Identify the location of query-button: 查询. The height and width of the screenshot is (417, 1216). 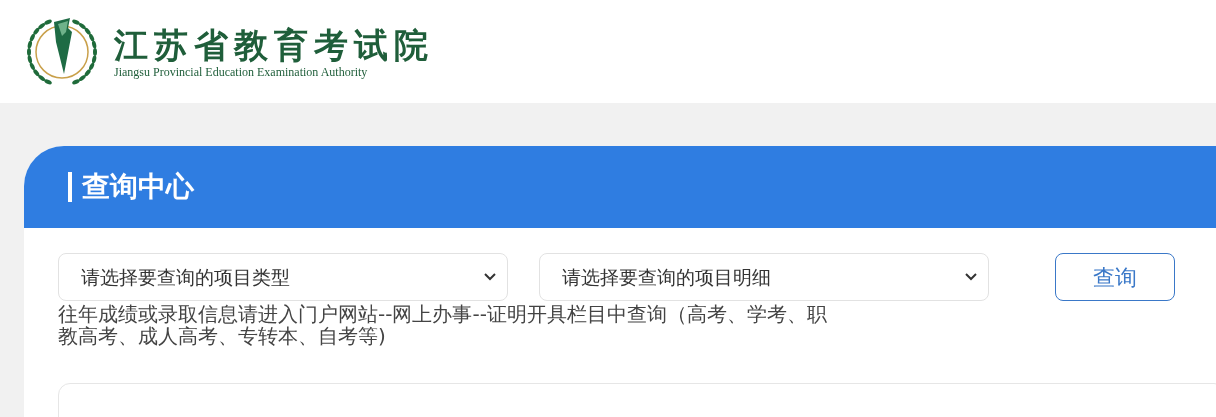
(1115, 277).